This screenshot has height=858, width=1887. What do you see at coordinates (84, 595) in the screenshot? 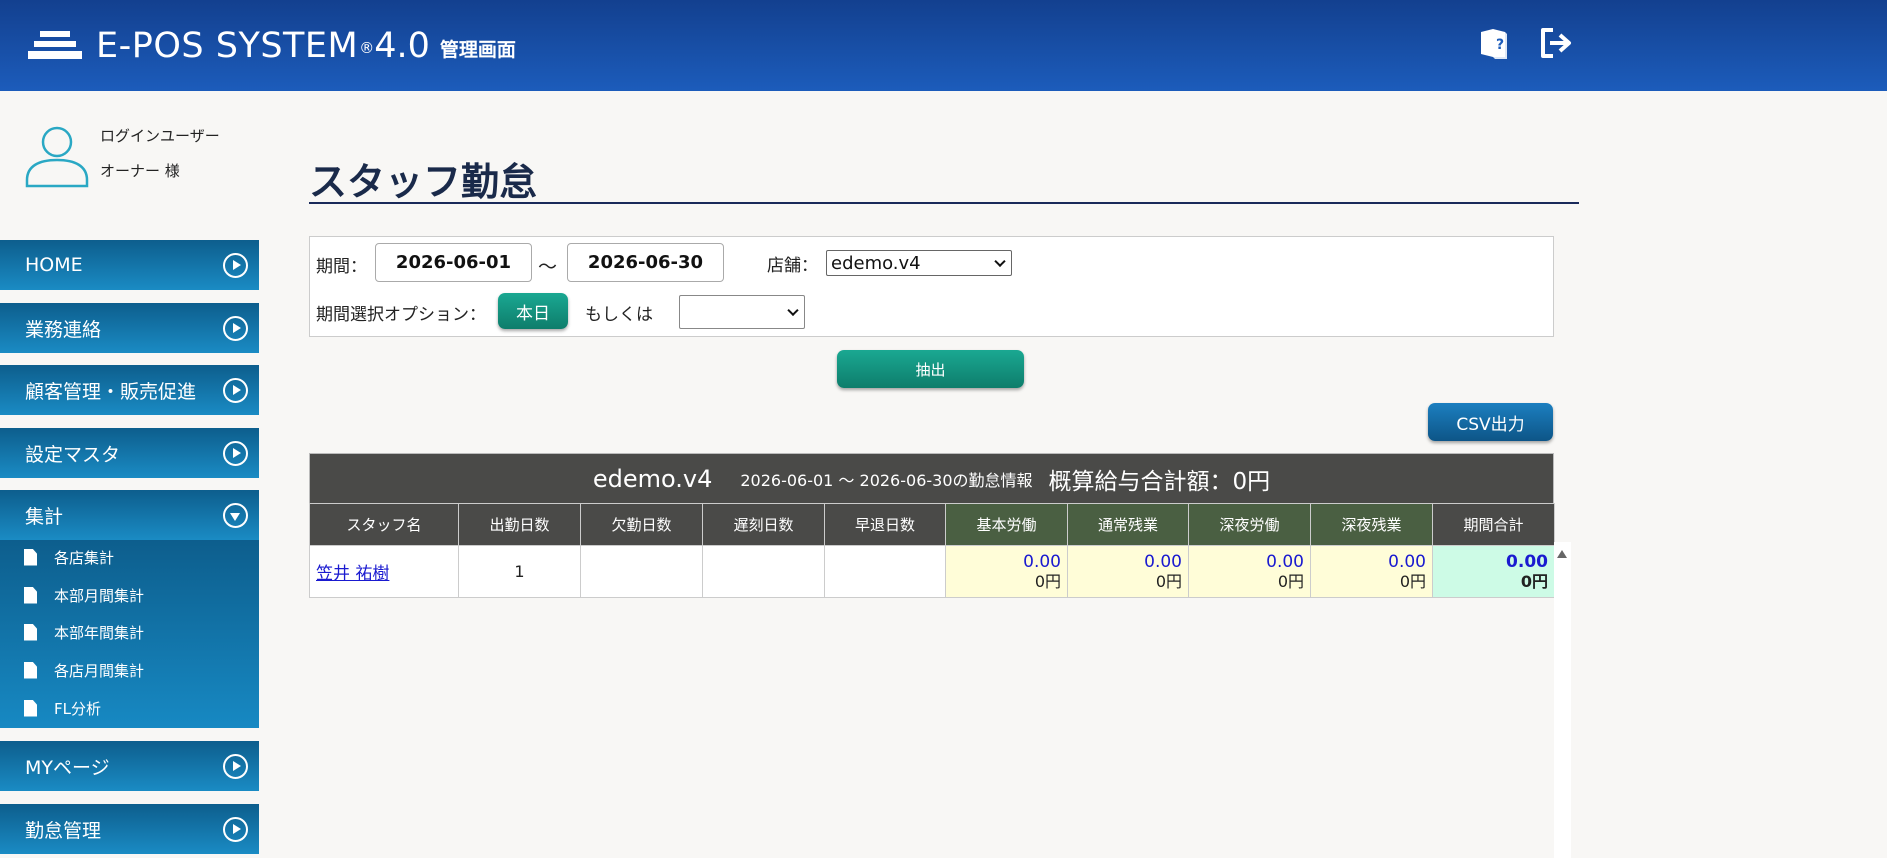
I see `submenu-item-hq-monthly: 本部月間集計` at bounding box center [84, 595].